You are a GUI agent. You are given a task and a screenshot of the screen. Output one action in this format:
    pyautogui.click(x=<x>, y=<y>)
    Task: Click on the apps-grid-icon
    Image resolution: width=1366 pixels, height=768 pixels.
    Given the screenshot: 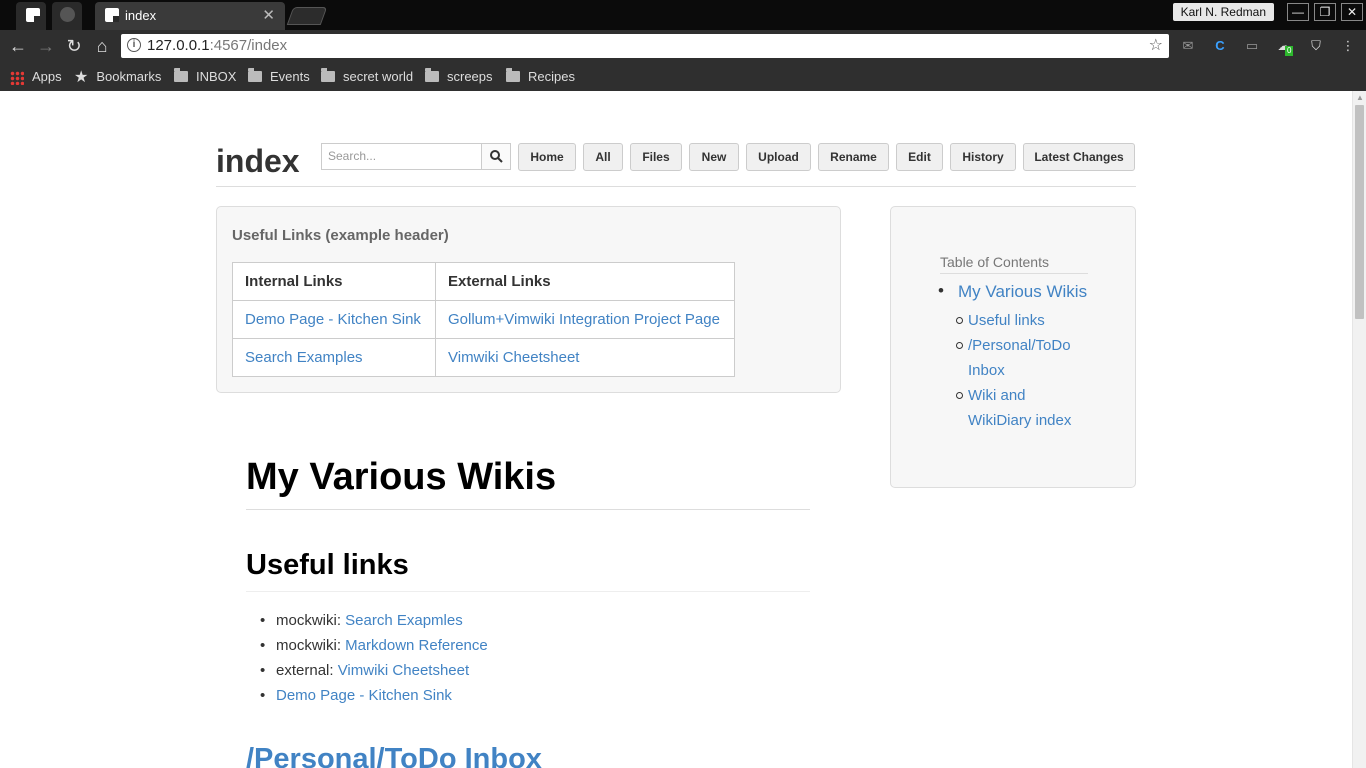 What is the action you would take?
    pyautogui.click(x=17, y=77)
    